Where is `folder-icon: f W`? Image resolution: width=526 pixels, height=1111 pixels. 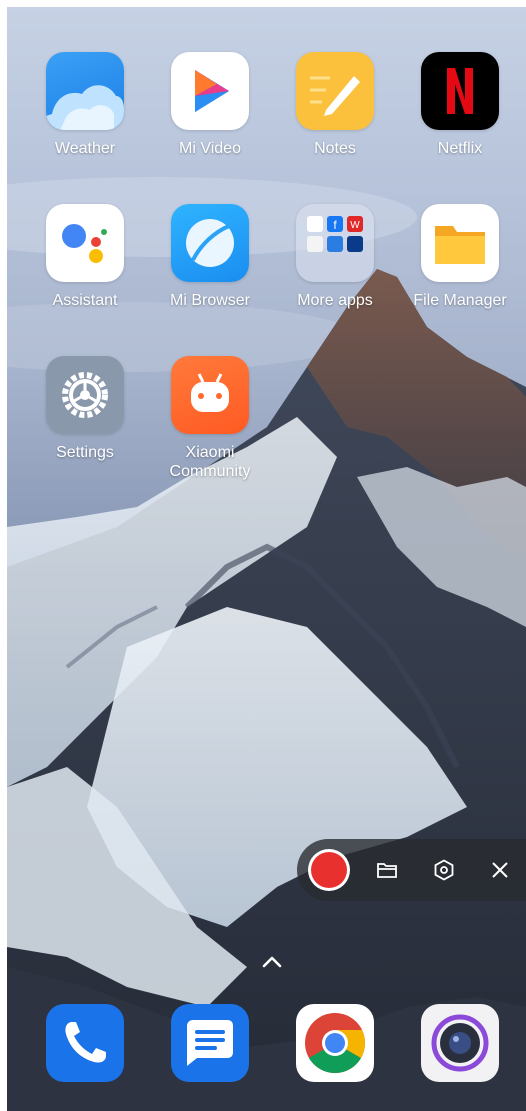
folder-icon: f W is located at coordinates (335, 243).